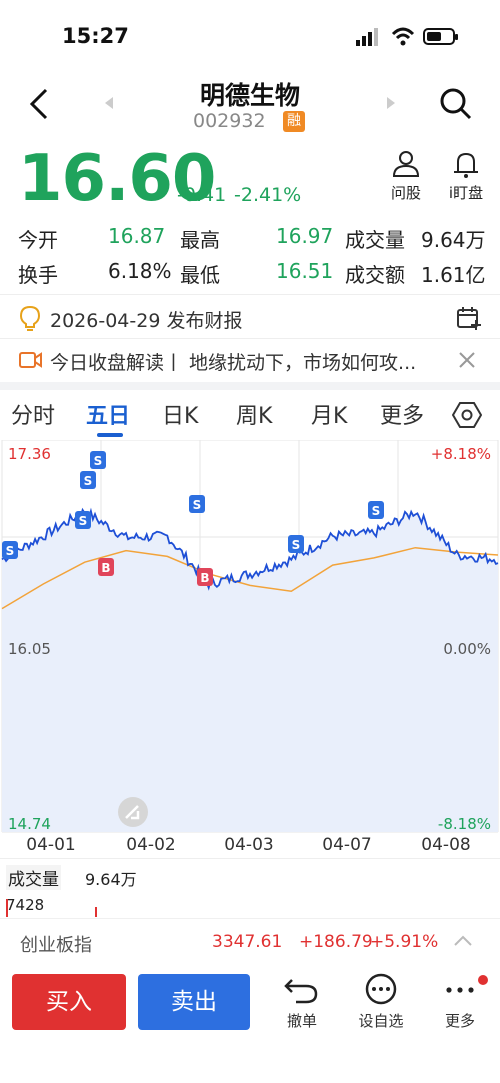 The height and width of the screenshot is (1083, 500). Describe the element at coordinates (305, 271) in the screenshot. I see `low-value: 16.51` at that location.